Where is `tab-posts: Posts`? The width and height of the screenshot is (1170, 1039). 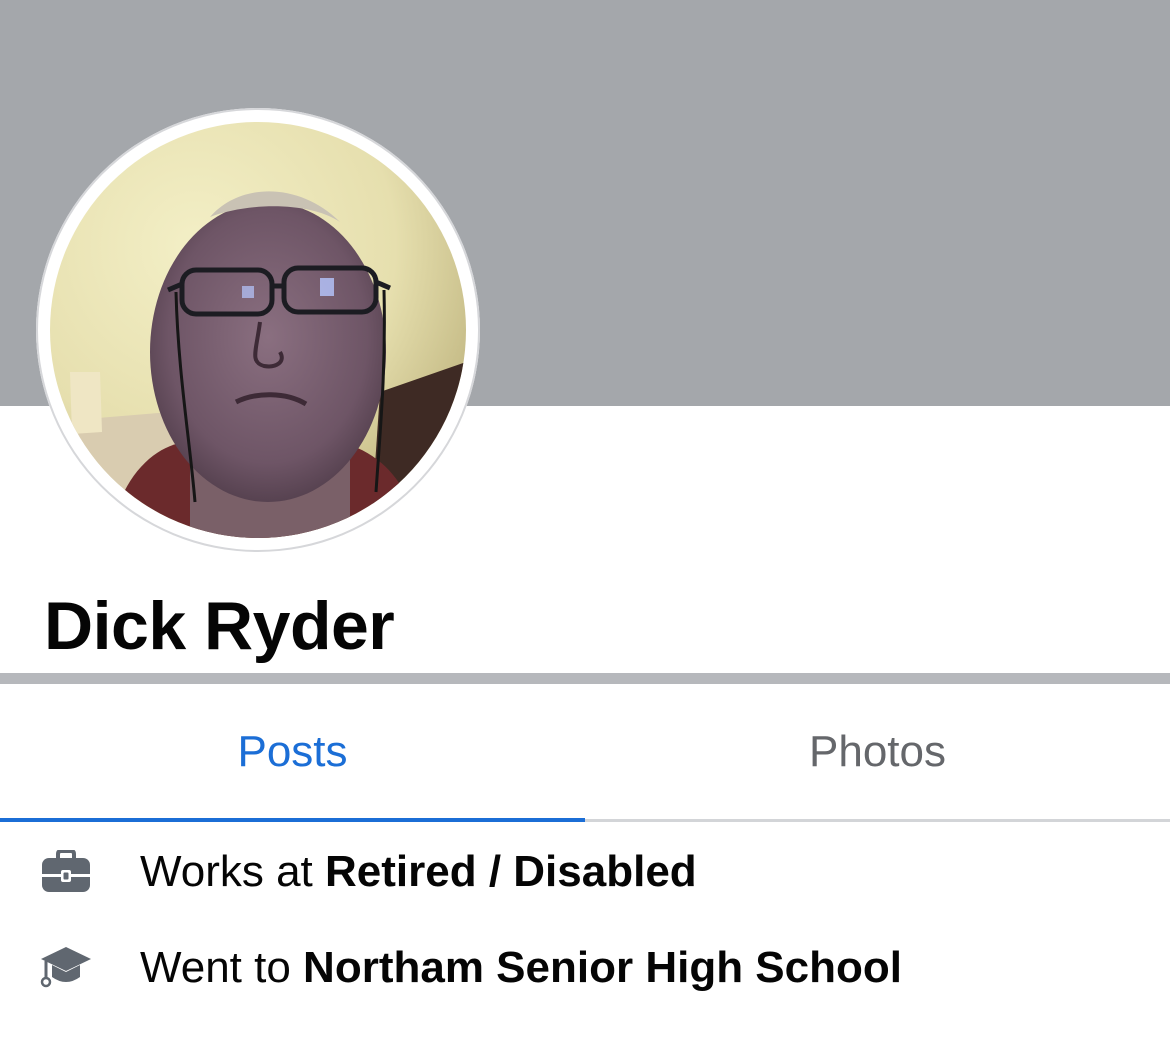
tab-posts: Posts is located at coordinates (292, 753).